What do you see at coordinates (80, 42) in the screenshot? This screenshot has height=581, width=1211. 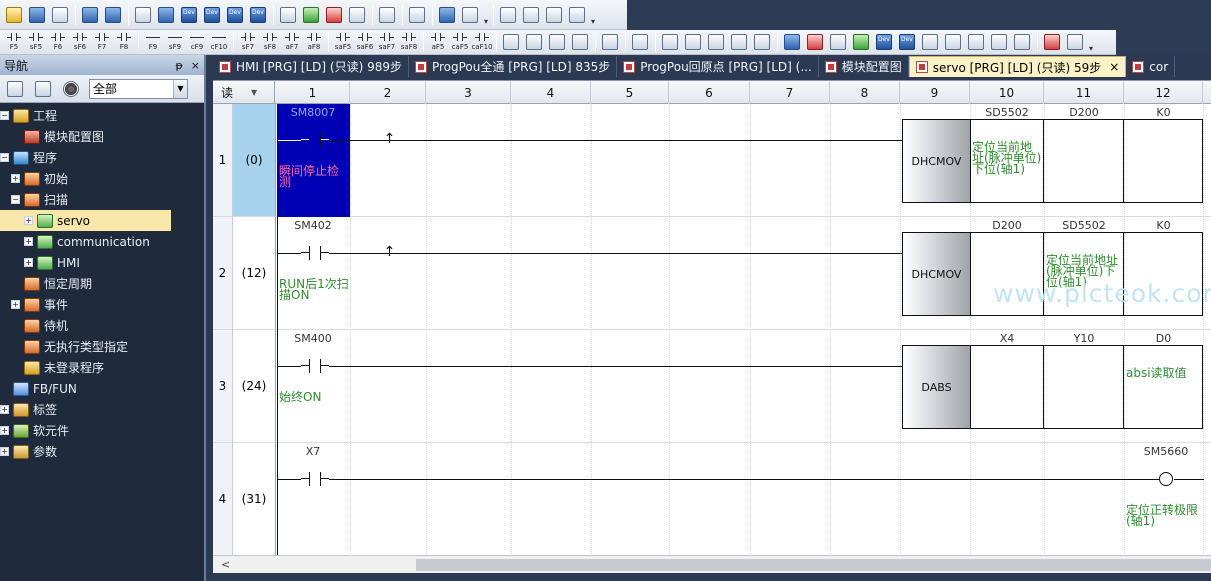 I see `ladder-tool-3: sF6` at bounding box center [80, 42].